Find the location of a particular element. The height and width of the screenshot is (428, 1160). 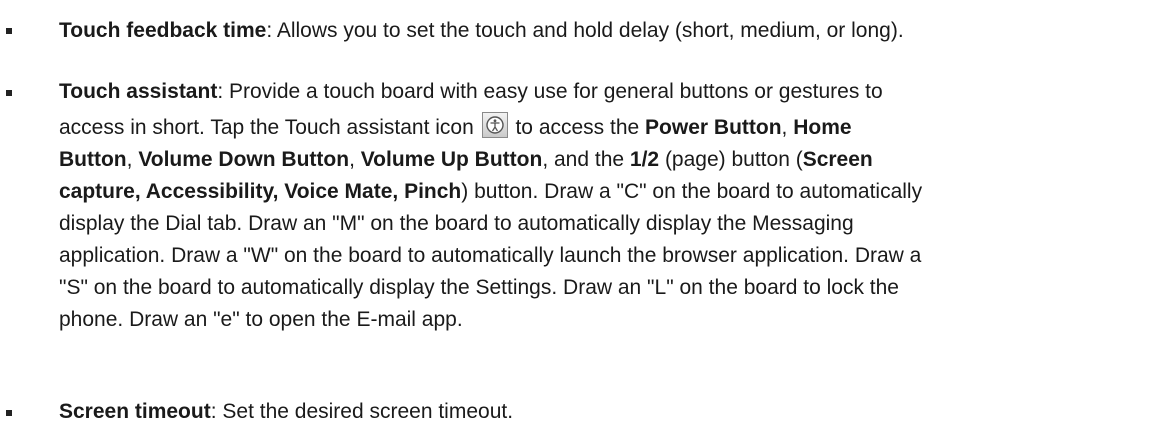

touch-assistant-icon is located at coordinates (494, 125).